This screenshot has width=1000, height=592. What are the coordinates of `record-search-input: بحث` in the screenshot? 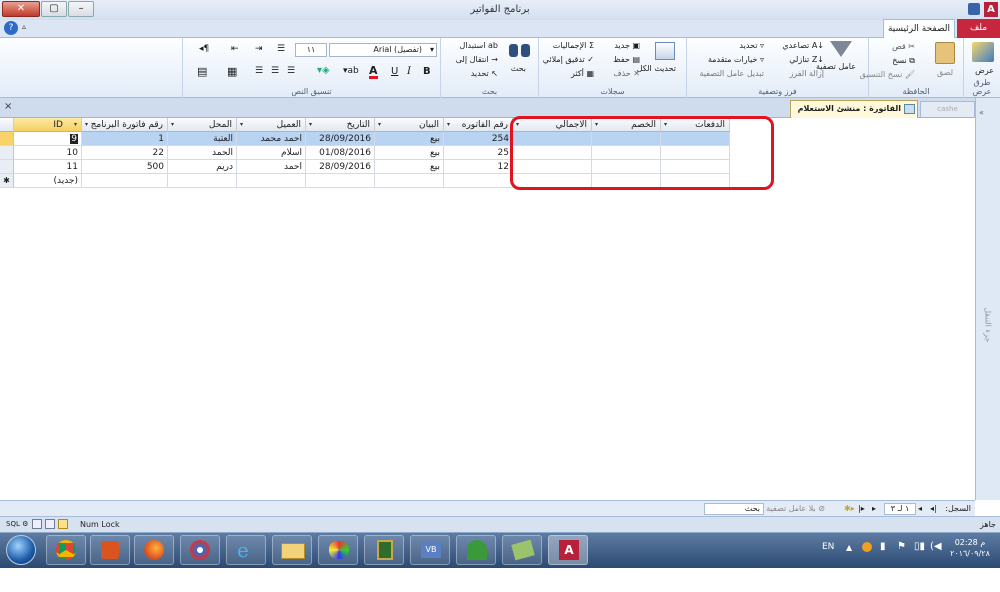 It's located at (734, 509).